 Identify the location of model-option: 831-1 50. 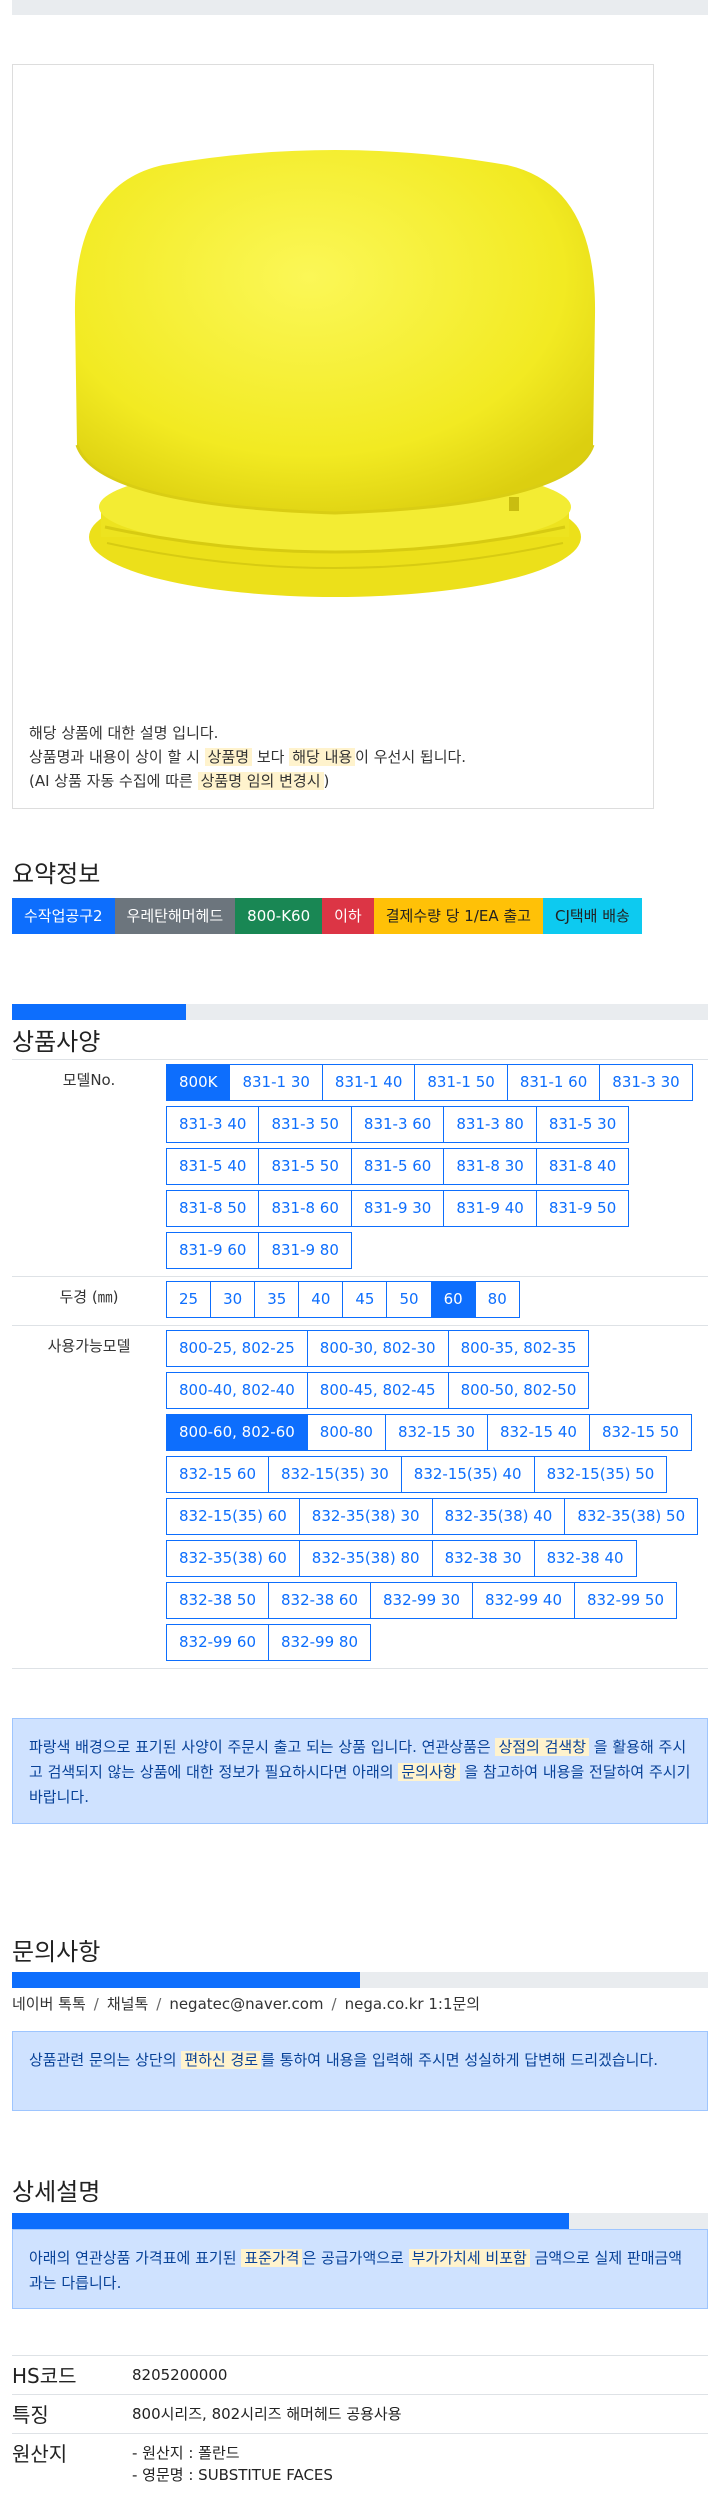
(461, 1082).